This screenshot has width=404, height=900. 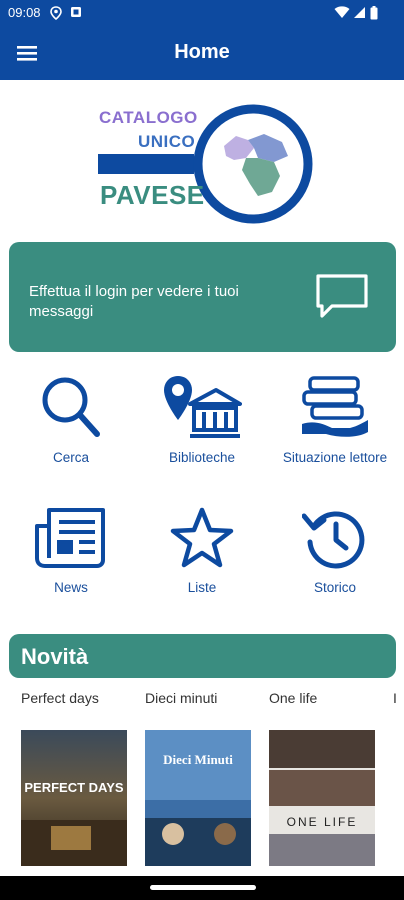 What do you see at coordinates (70, 457) in the screenshot?
I see `grid-label-cerca: Cerca` at bounding box center [70, 457].